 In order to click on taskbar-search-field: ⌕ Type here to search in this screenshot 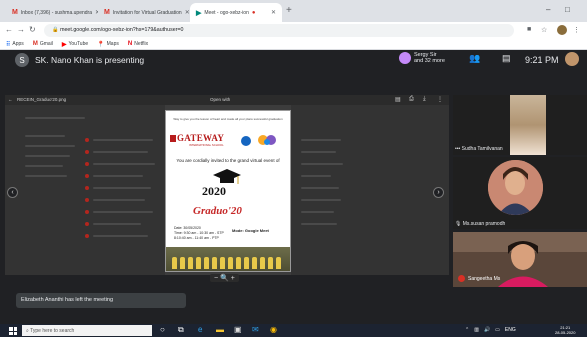, I will do `click(87, 330)`.